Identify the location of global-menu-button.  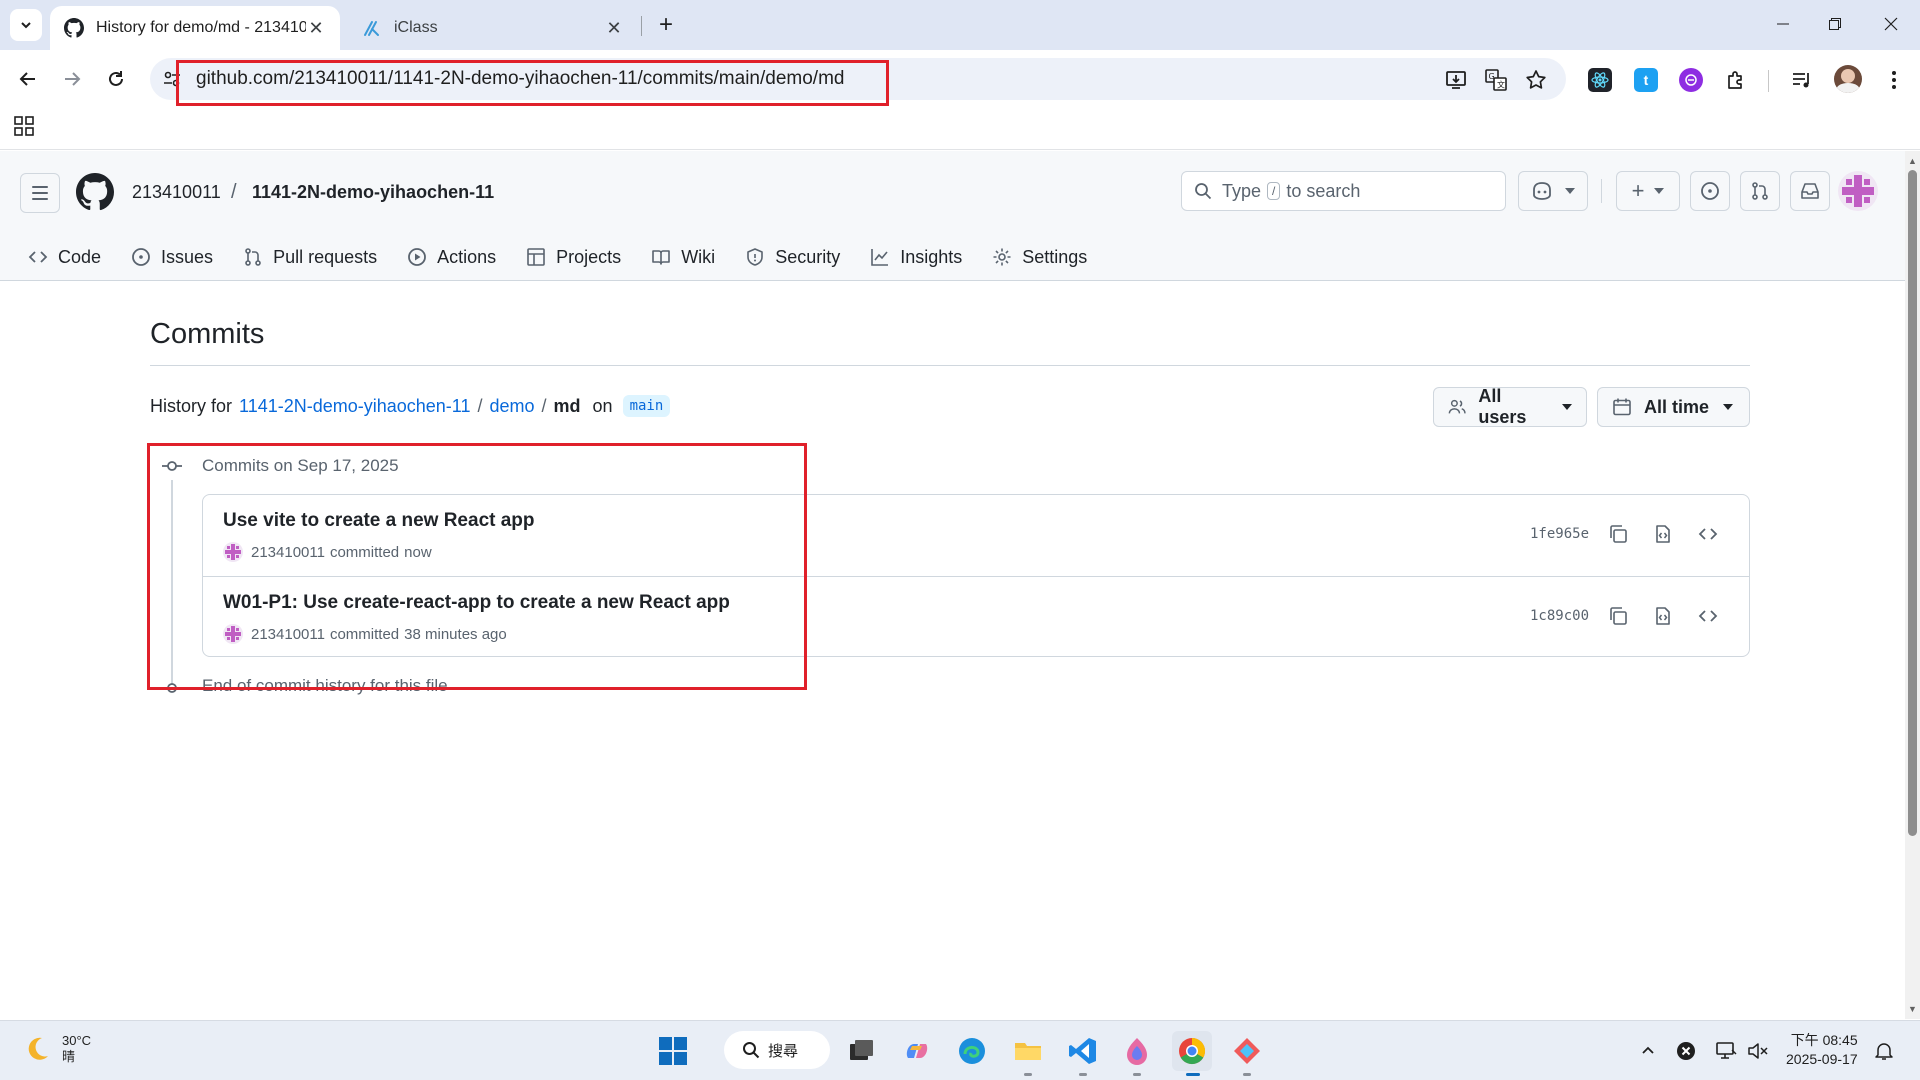
(40, 193).